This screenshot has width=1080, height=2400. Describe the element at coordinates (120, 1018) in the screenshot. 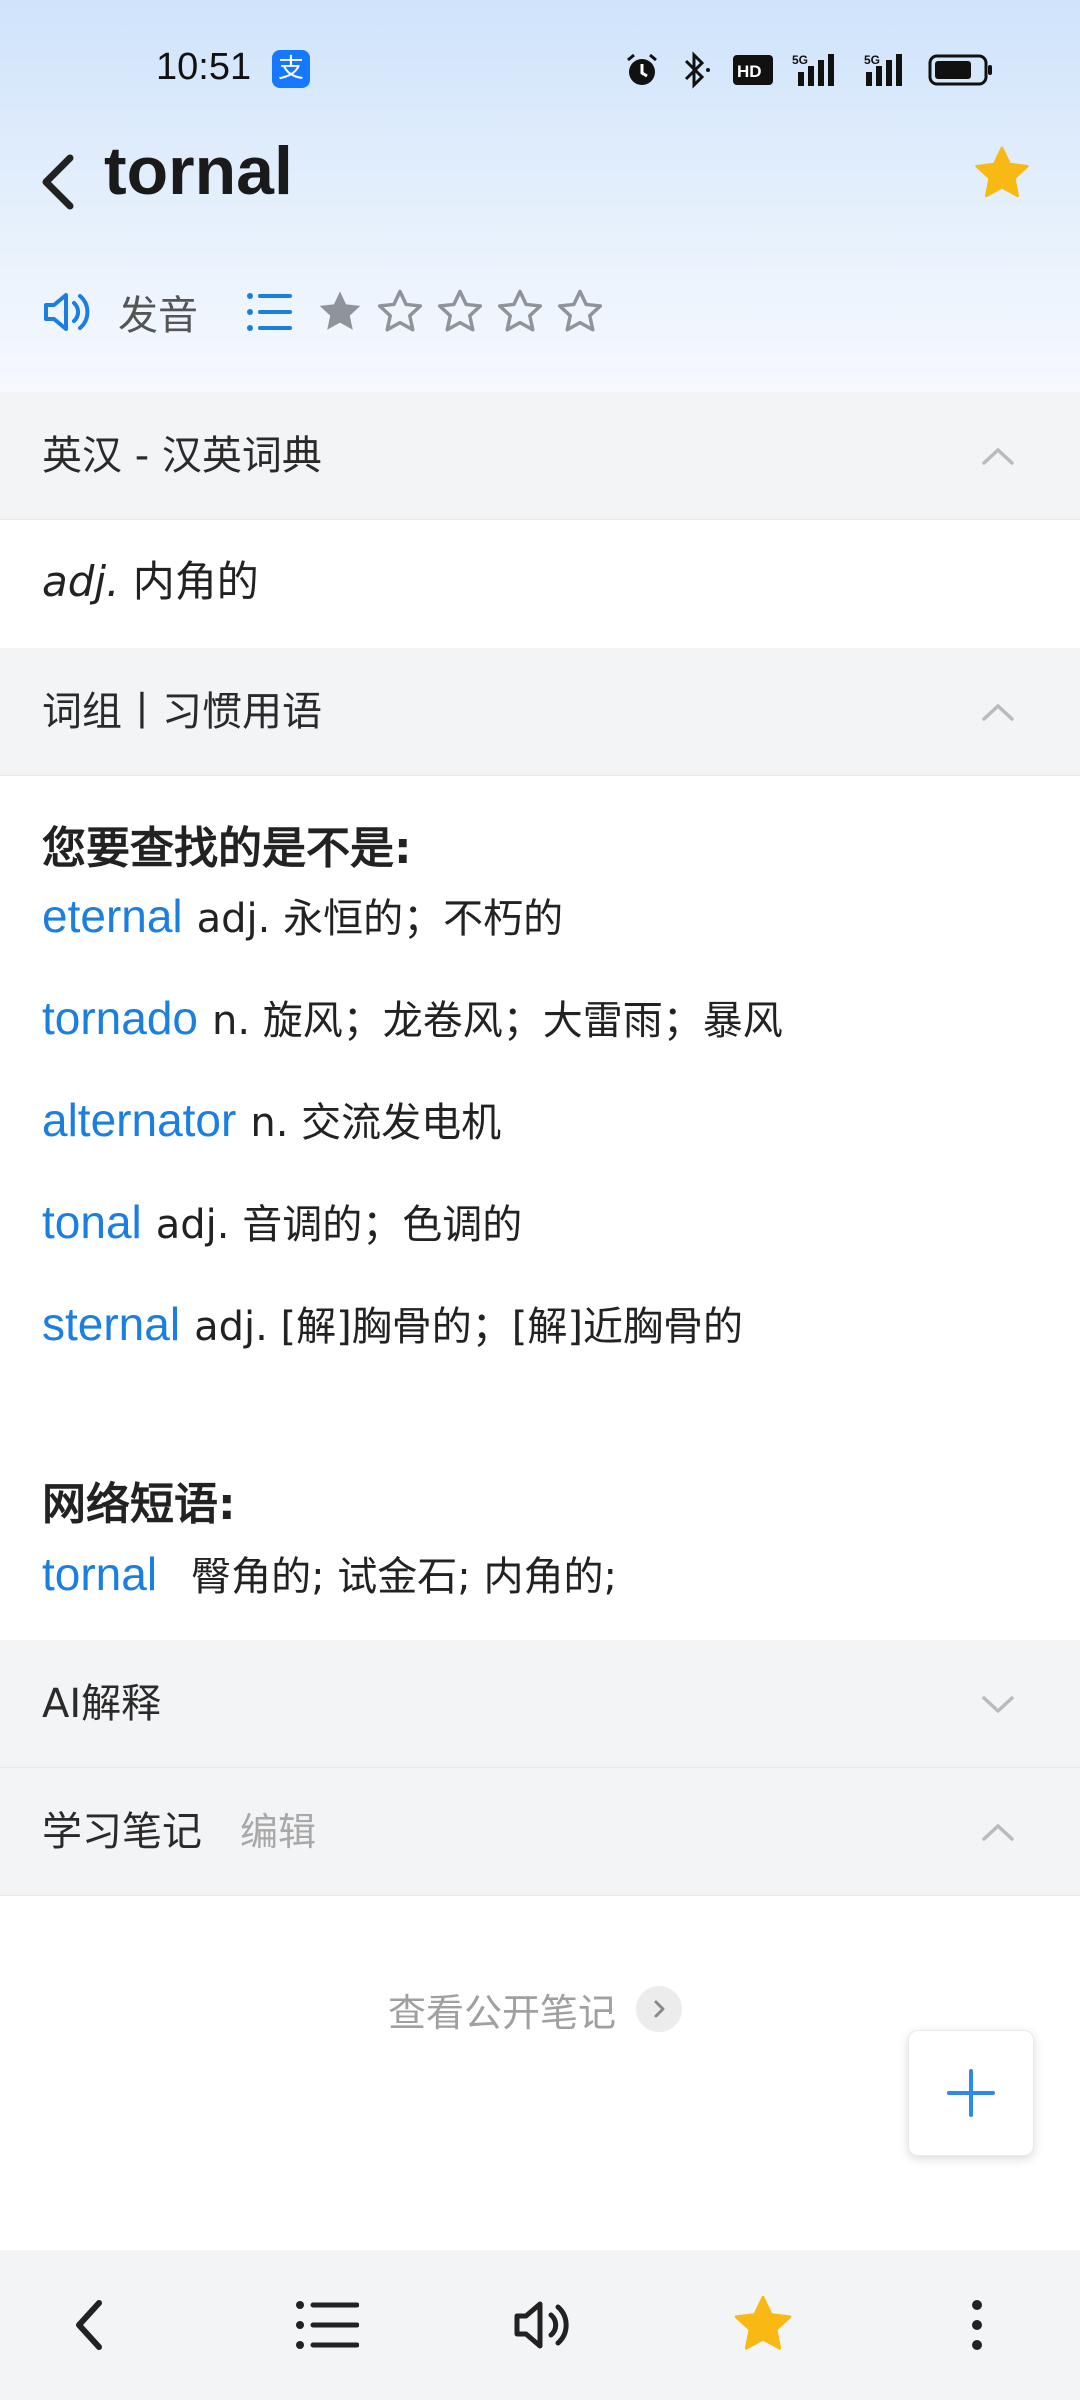

I see `suggestion-word: tornado` at that location.